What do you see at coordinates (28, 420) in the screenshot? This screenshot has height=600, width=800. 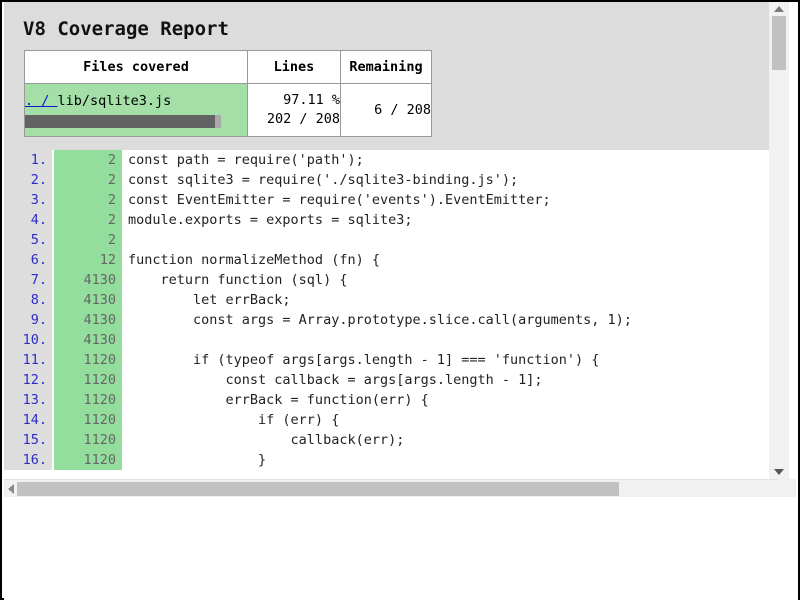 I see `line-number: 14.` at bounding box center [28, 420].